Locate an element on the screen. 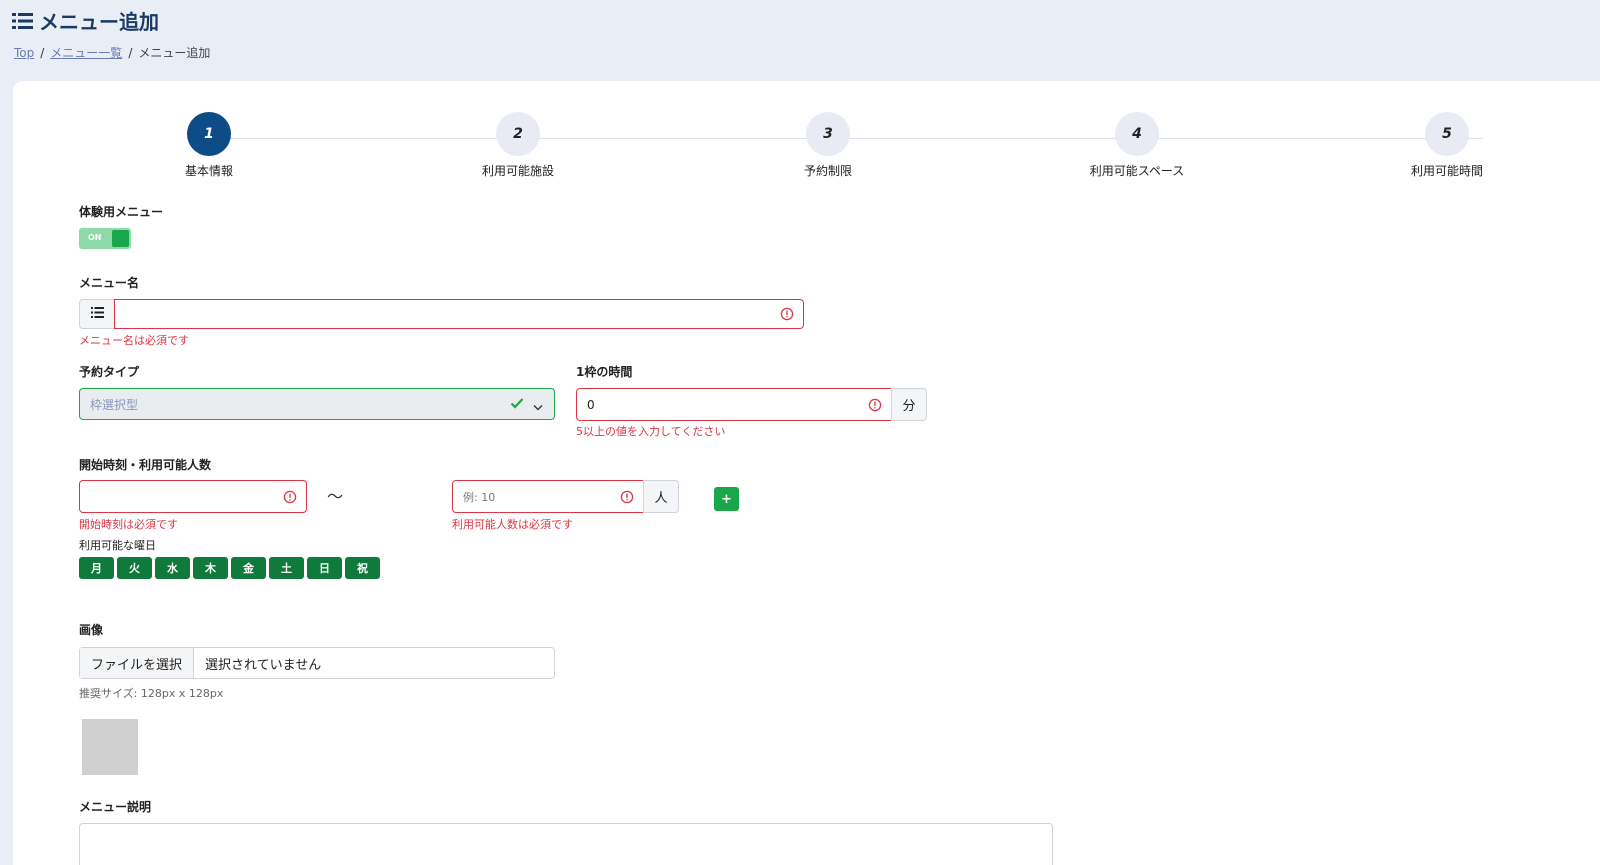  selected-file-name: 選択されていません is located at coordinates (263, 665).